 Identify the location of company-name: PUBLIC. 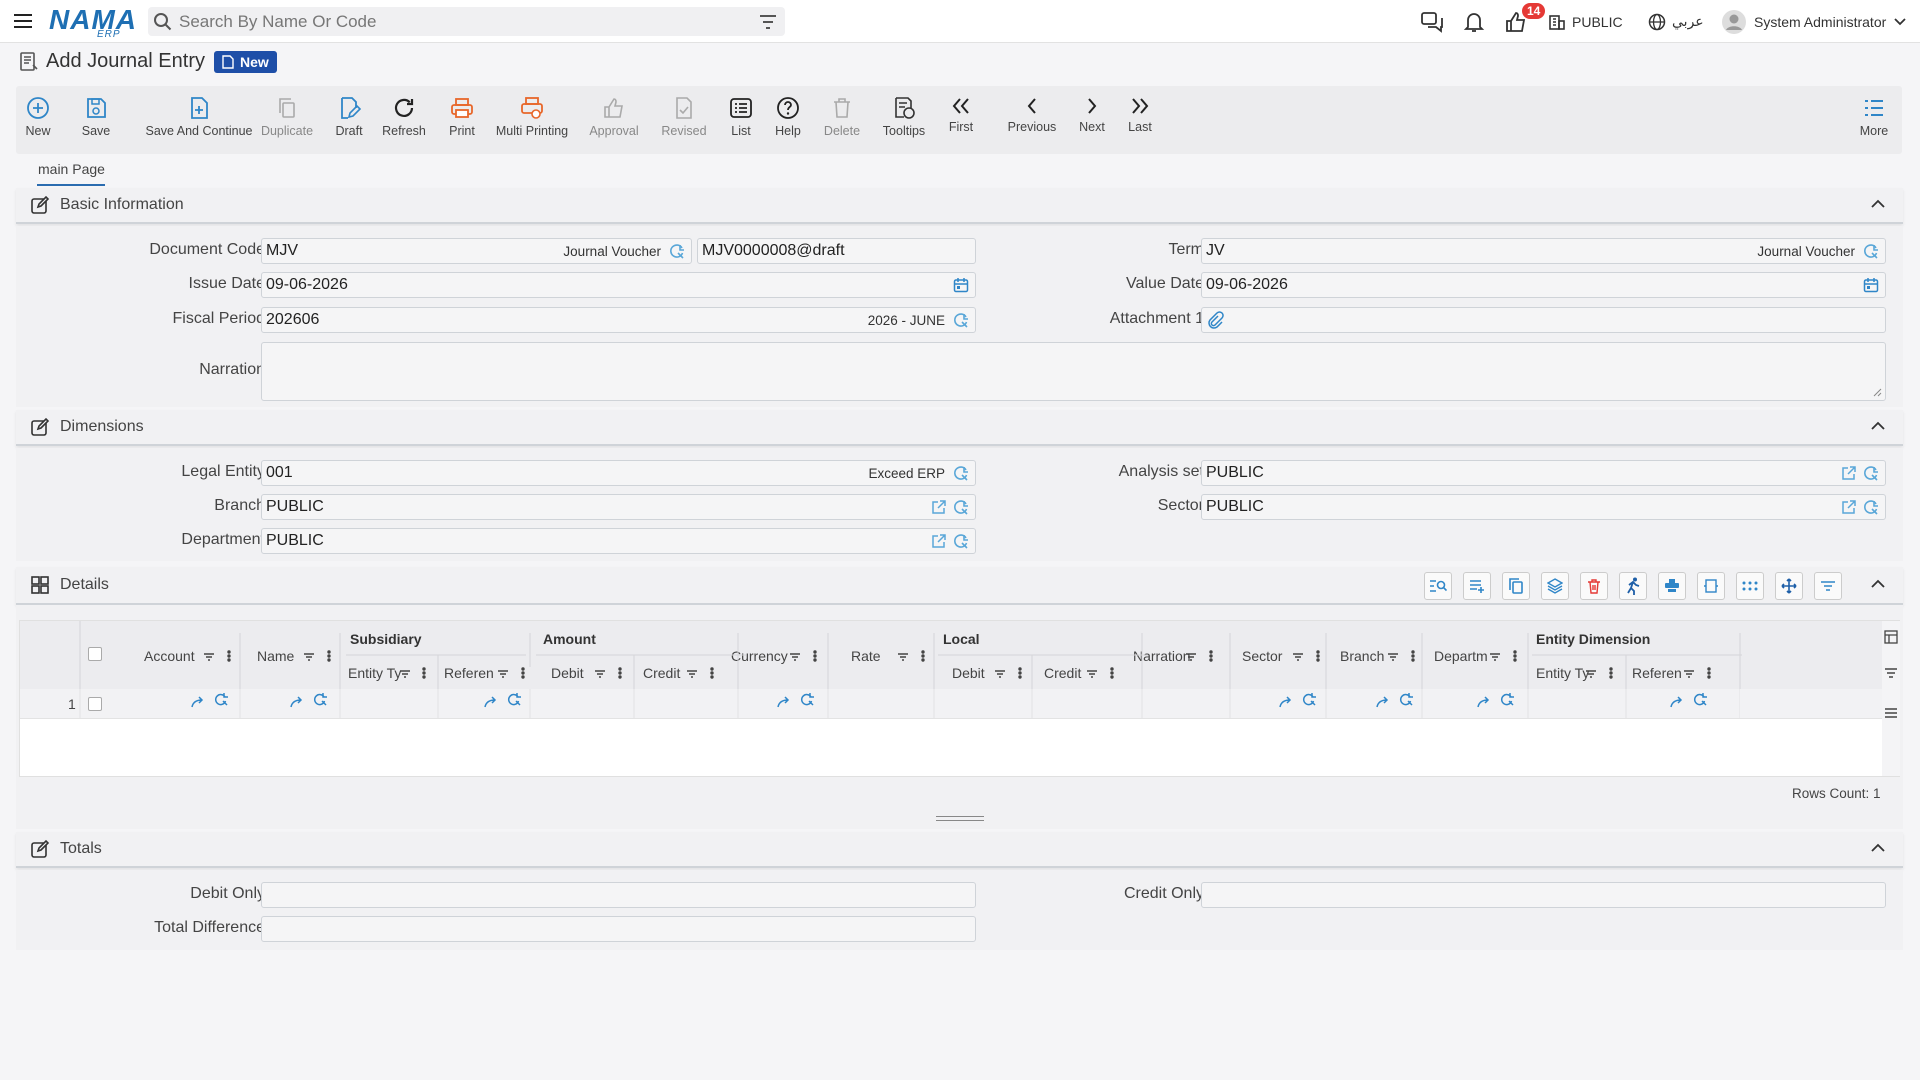
(1597, 21).